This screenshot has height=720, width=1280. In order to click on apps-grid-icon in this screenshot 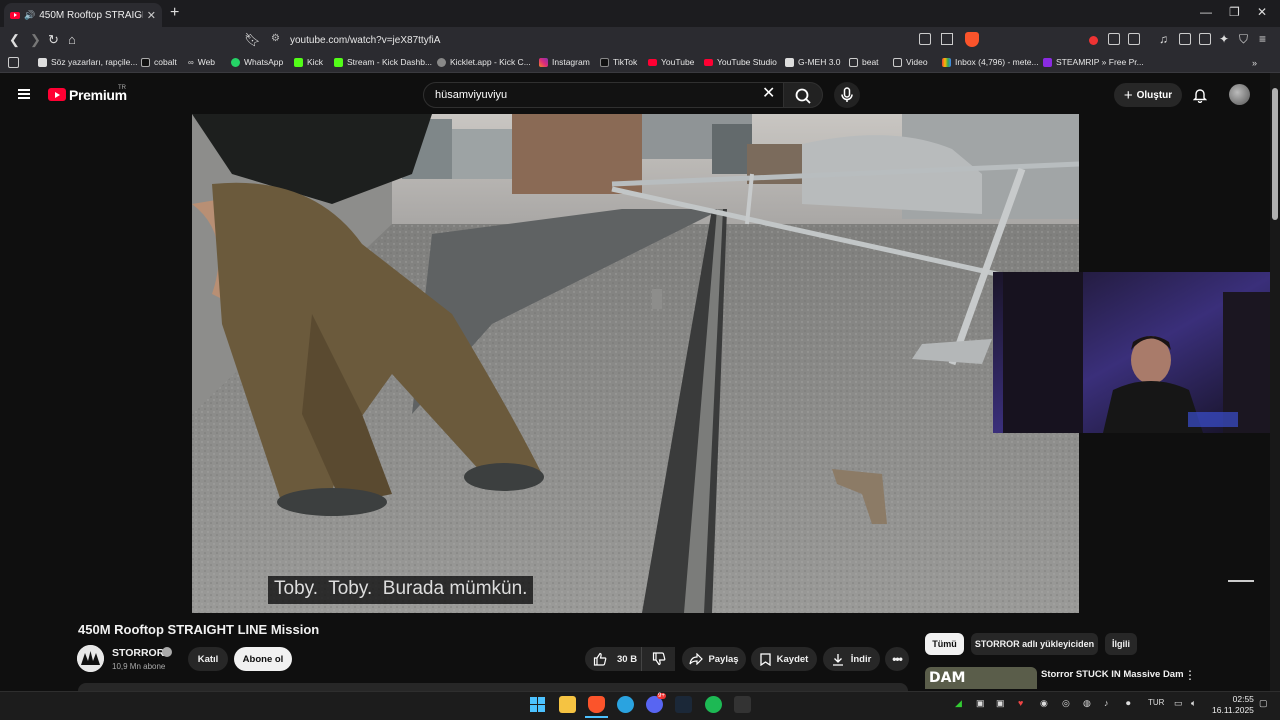, I will do `click(13, 62)`.